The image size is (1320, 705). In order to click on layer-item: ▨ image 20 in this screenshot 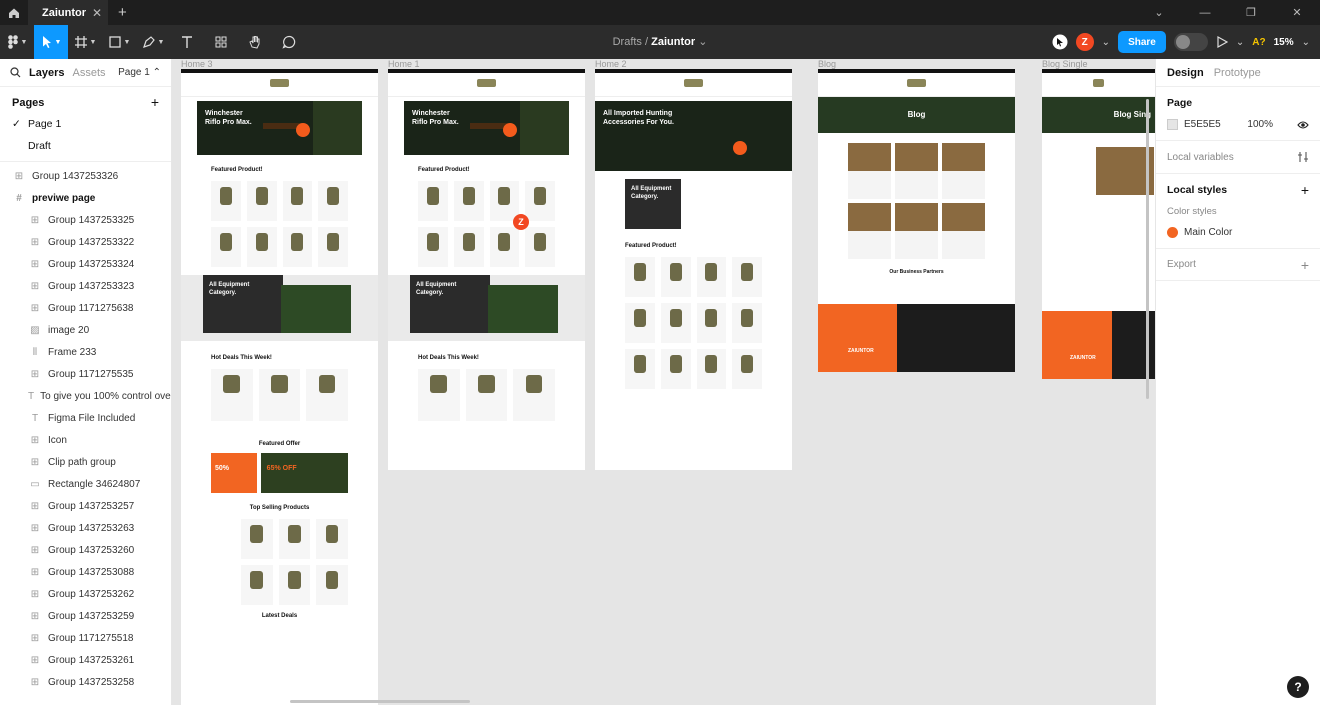, I will do `click(85, 331)`.